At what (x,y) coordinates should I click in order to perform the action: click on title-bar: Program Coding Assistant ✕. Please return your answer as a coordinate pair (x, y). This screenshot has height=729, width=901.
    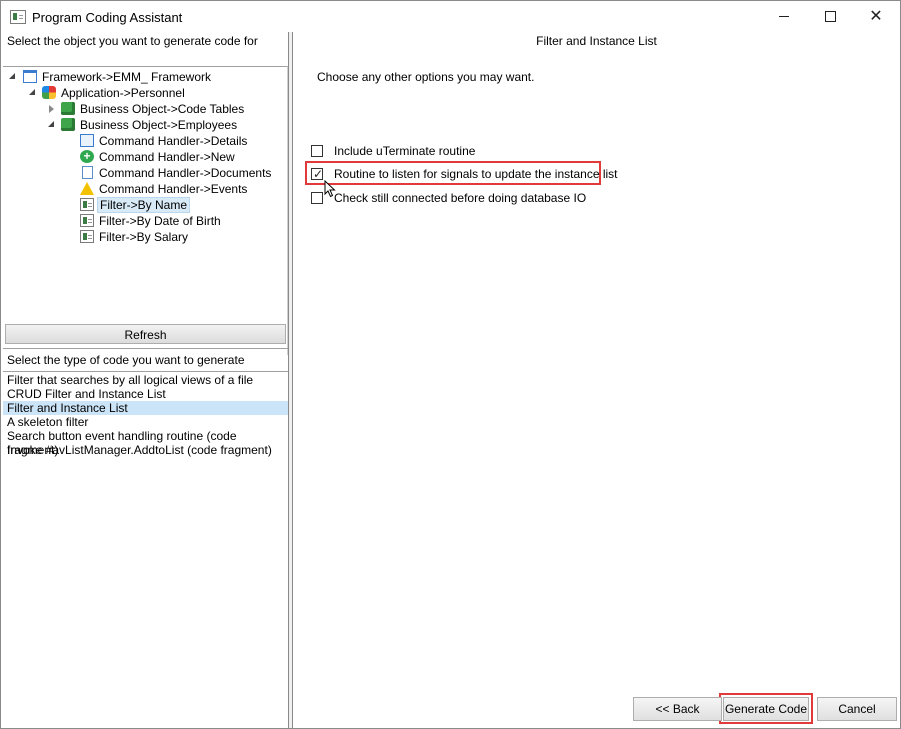
    Looking at the image, I should click on (450, 16).